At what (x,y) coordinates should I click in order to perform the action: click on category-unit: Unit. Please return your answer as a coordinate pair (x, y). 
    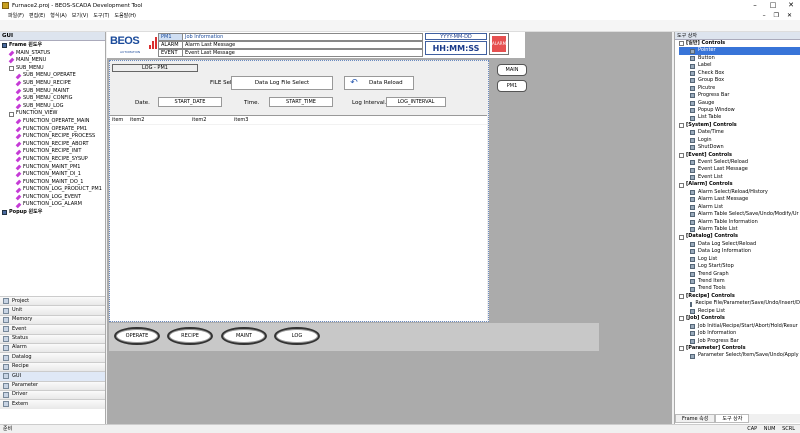
    Looking at the image, I should click on (52, 310).